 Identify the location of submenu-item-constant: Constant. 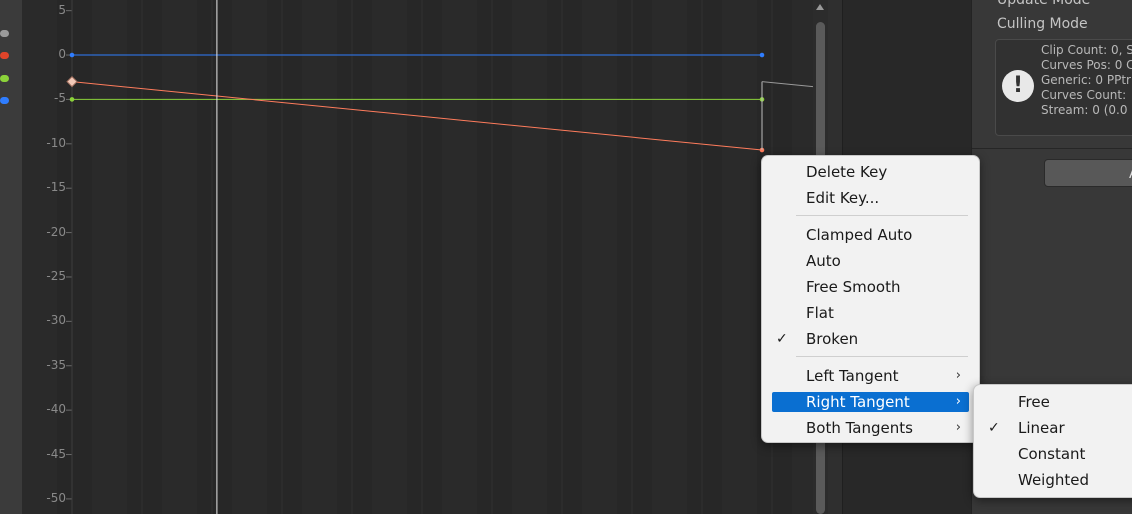
(1058, 454).